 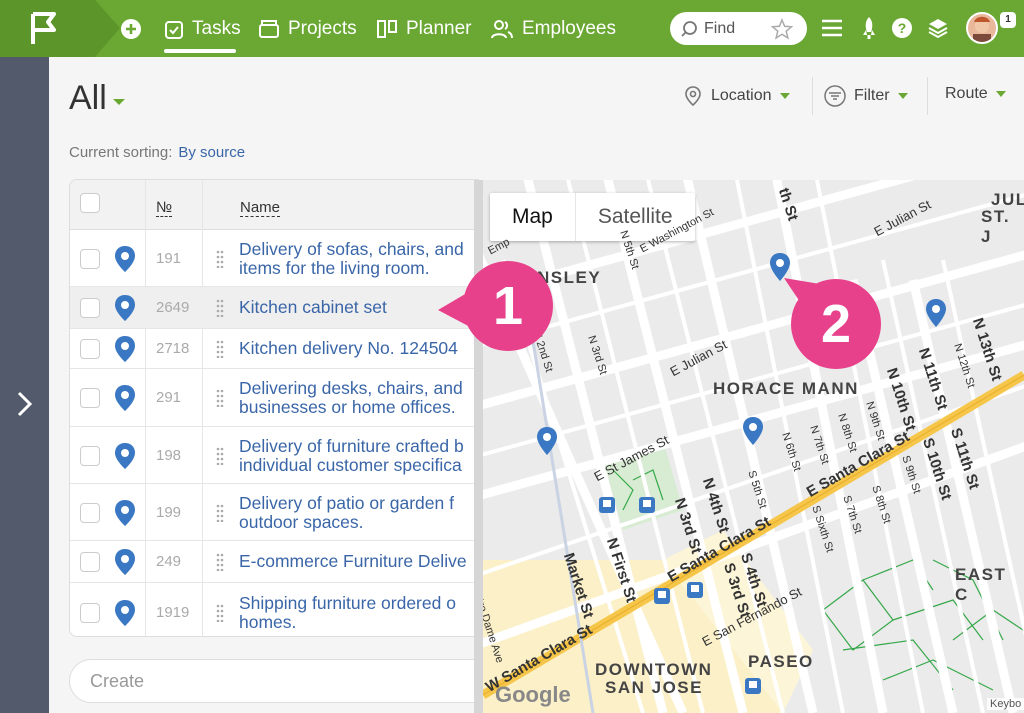 What do you see at coordinates (439, 28) in the screenshot?
I see `nav-planner-label: Planner` at bounding box center [439, 28].